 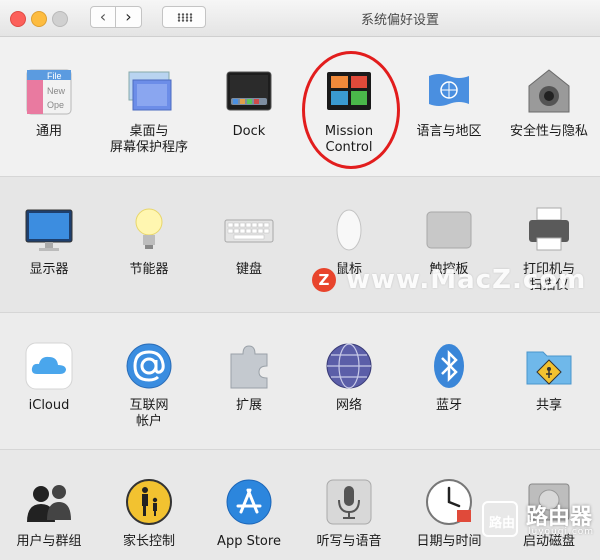 I want to click on router-logo-icon: 路由, so click(x=500, y=519).